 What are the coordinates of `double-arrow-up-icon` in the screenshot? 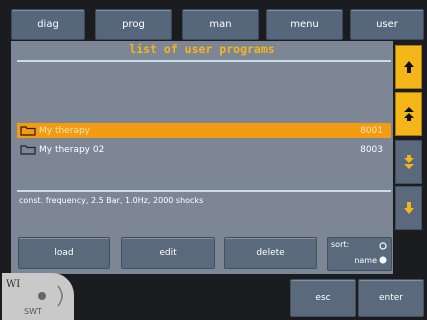 It's located at (408, 114).